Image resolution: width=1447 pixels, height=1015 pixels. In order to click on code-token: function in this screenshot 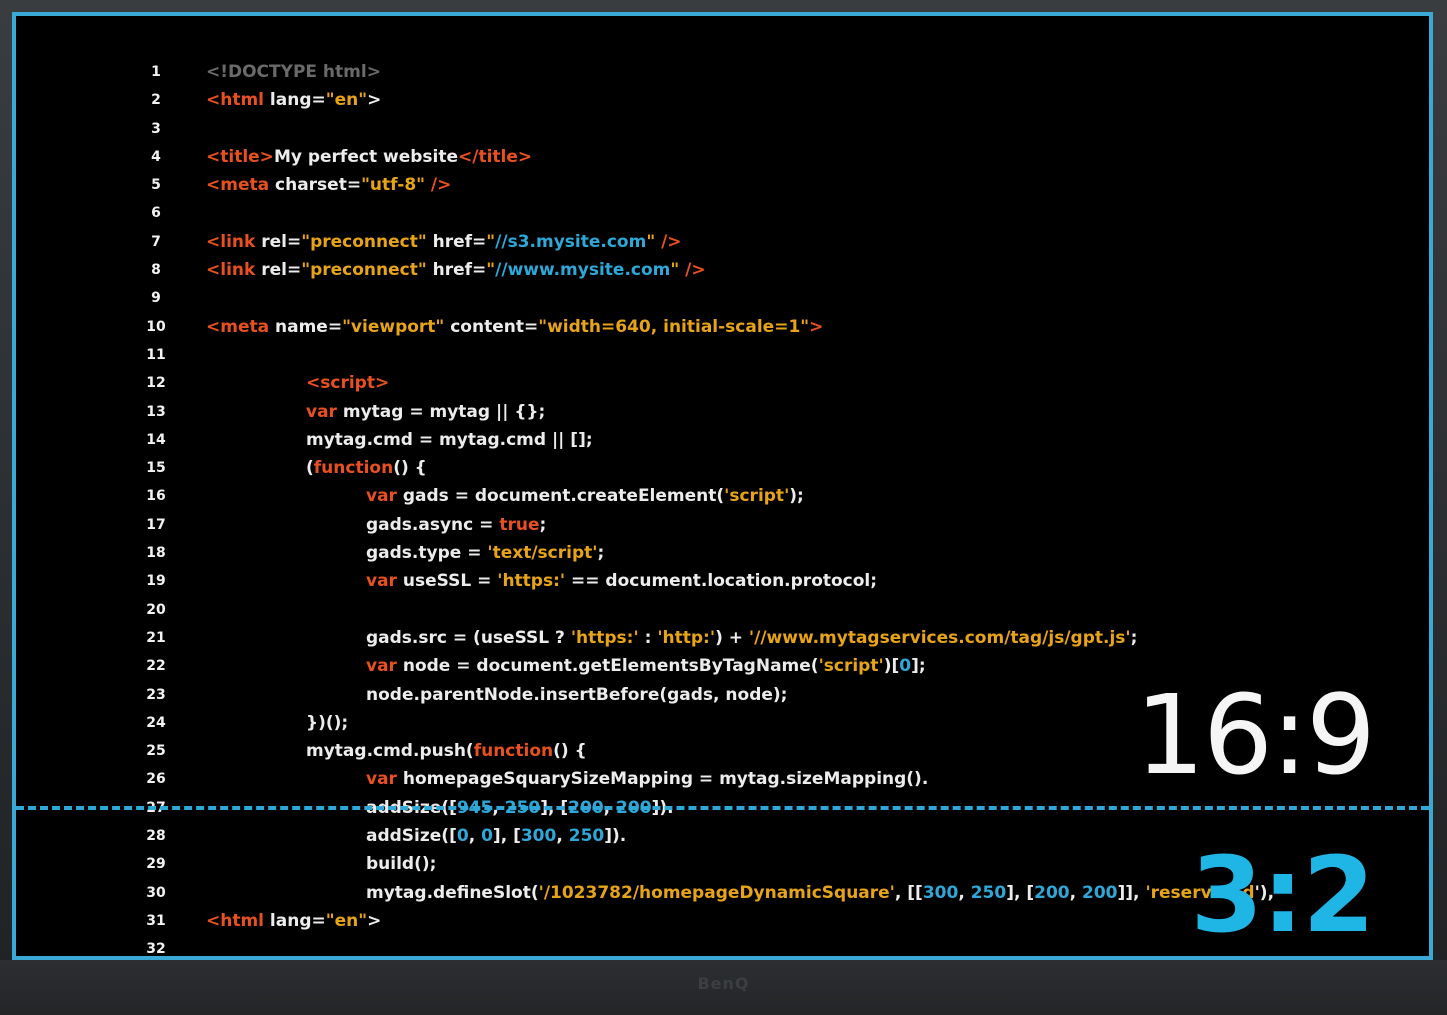, I will do `click(353, 468)`.